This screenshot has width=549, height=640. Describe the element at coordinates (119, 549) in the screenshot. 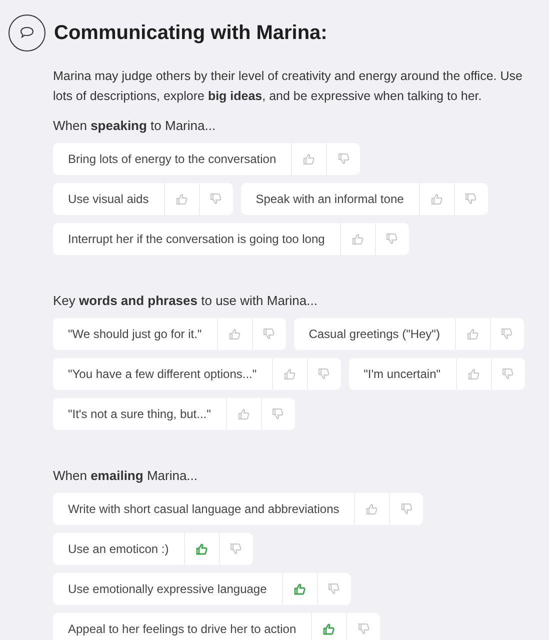

I see `suggestion-text: Use an emoticon :)` at that location.